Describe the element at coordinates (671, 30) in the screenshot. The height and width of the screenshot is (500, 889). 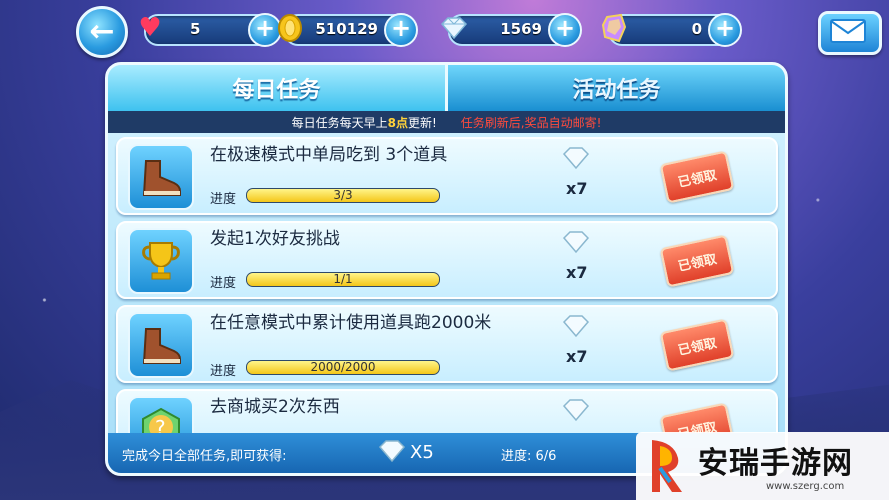
I see `crystals-counter: 0 +` at that location.